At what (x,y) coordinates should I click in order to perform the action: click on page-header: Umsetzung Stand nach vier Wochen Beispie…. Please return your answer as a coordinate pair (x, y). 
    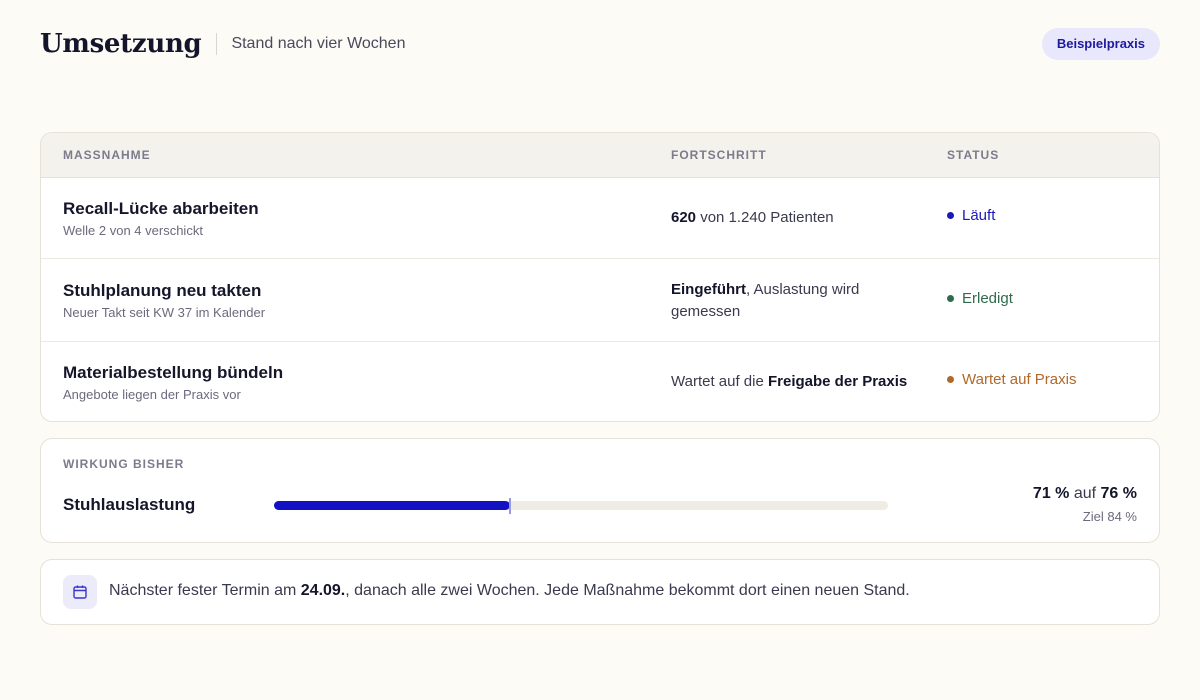
    Looking at the image, I should click on (600, 44).